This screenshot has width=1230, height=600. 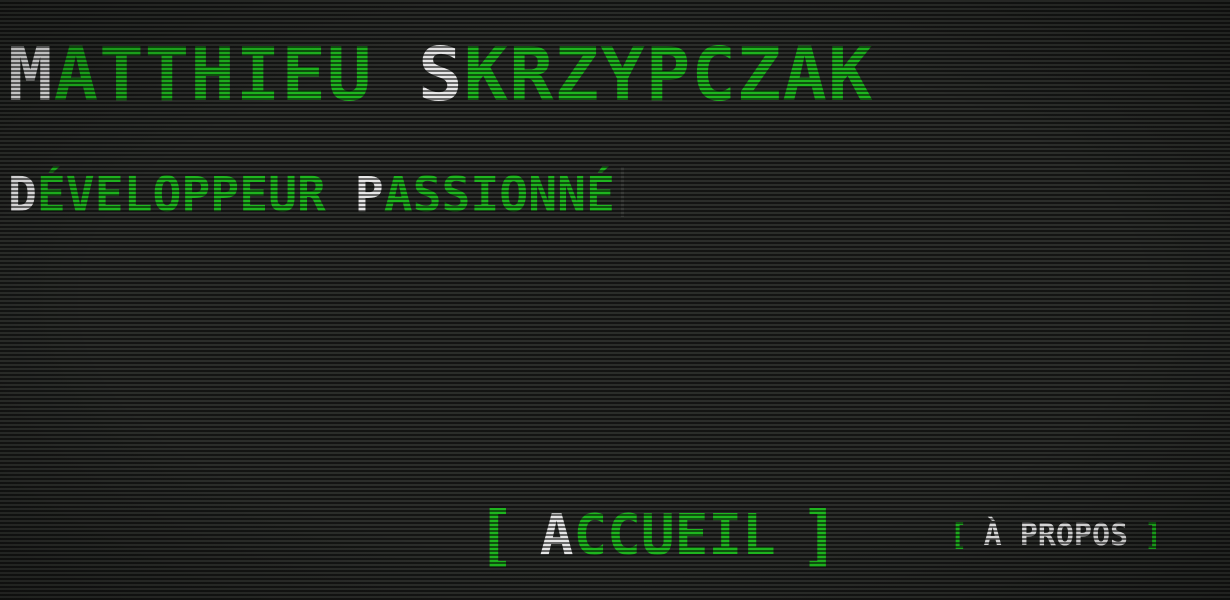 I want to click on subtitle-word1-initial: D, so click(x=22, y=195).